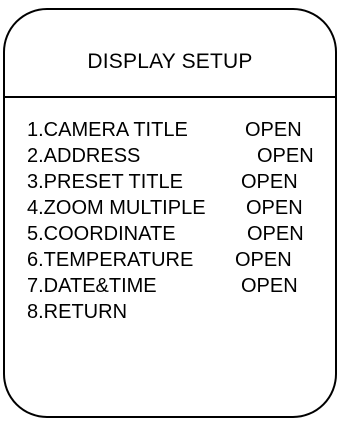 Image resolution: width=343 pixels, height=421 pixels. Describe the element at coordinates (110, 260) in the screenshot. I see `menu-item-label: 6.TEMPERATURE` at that location.